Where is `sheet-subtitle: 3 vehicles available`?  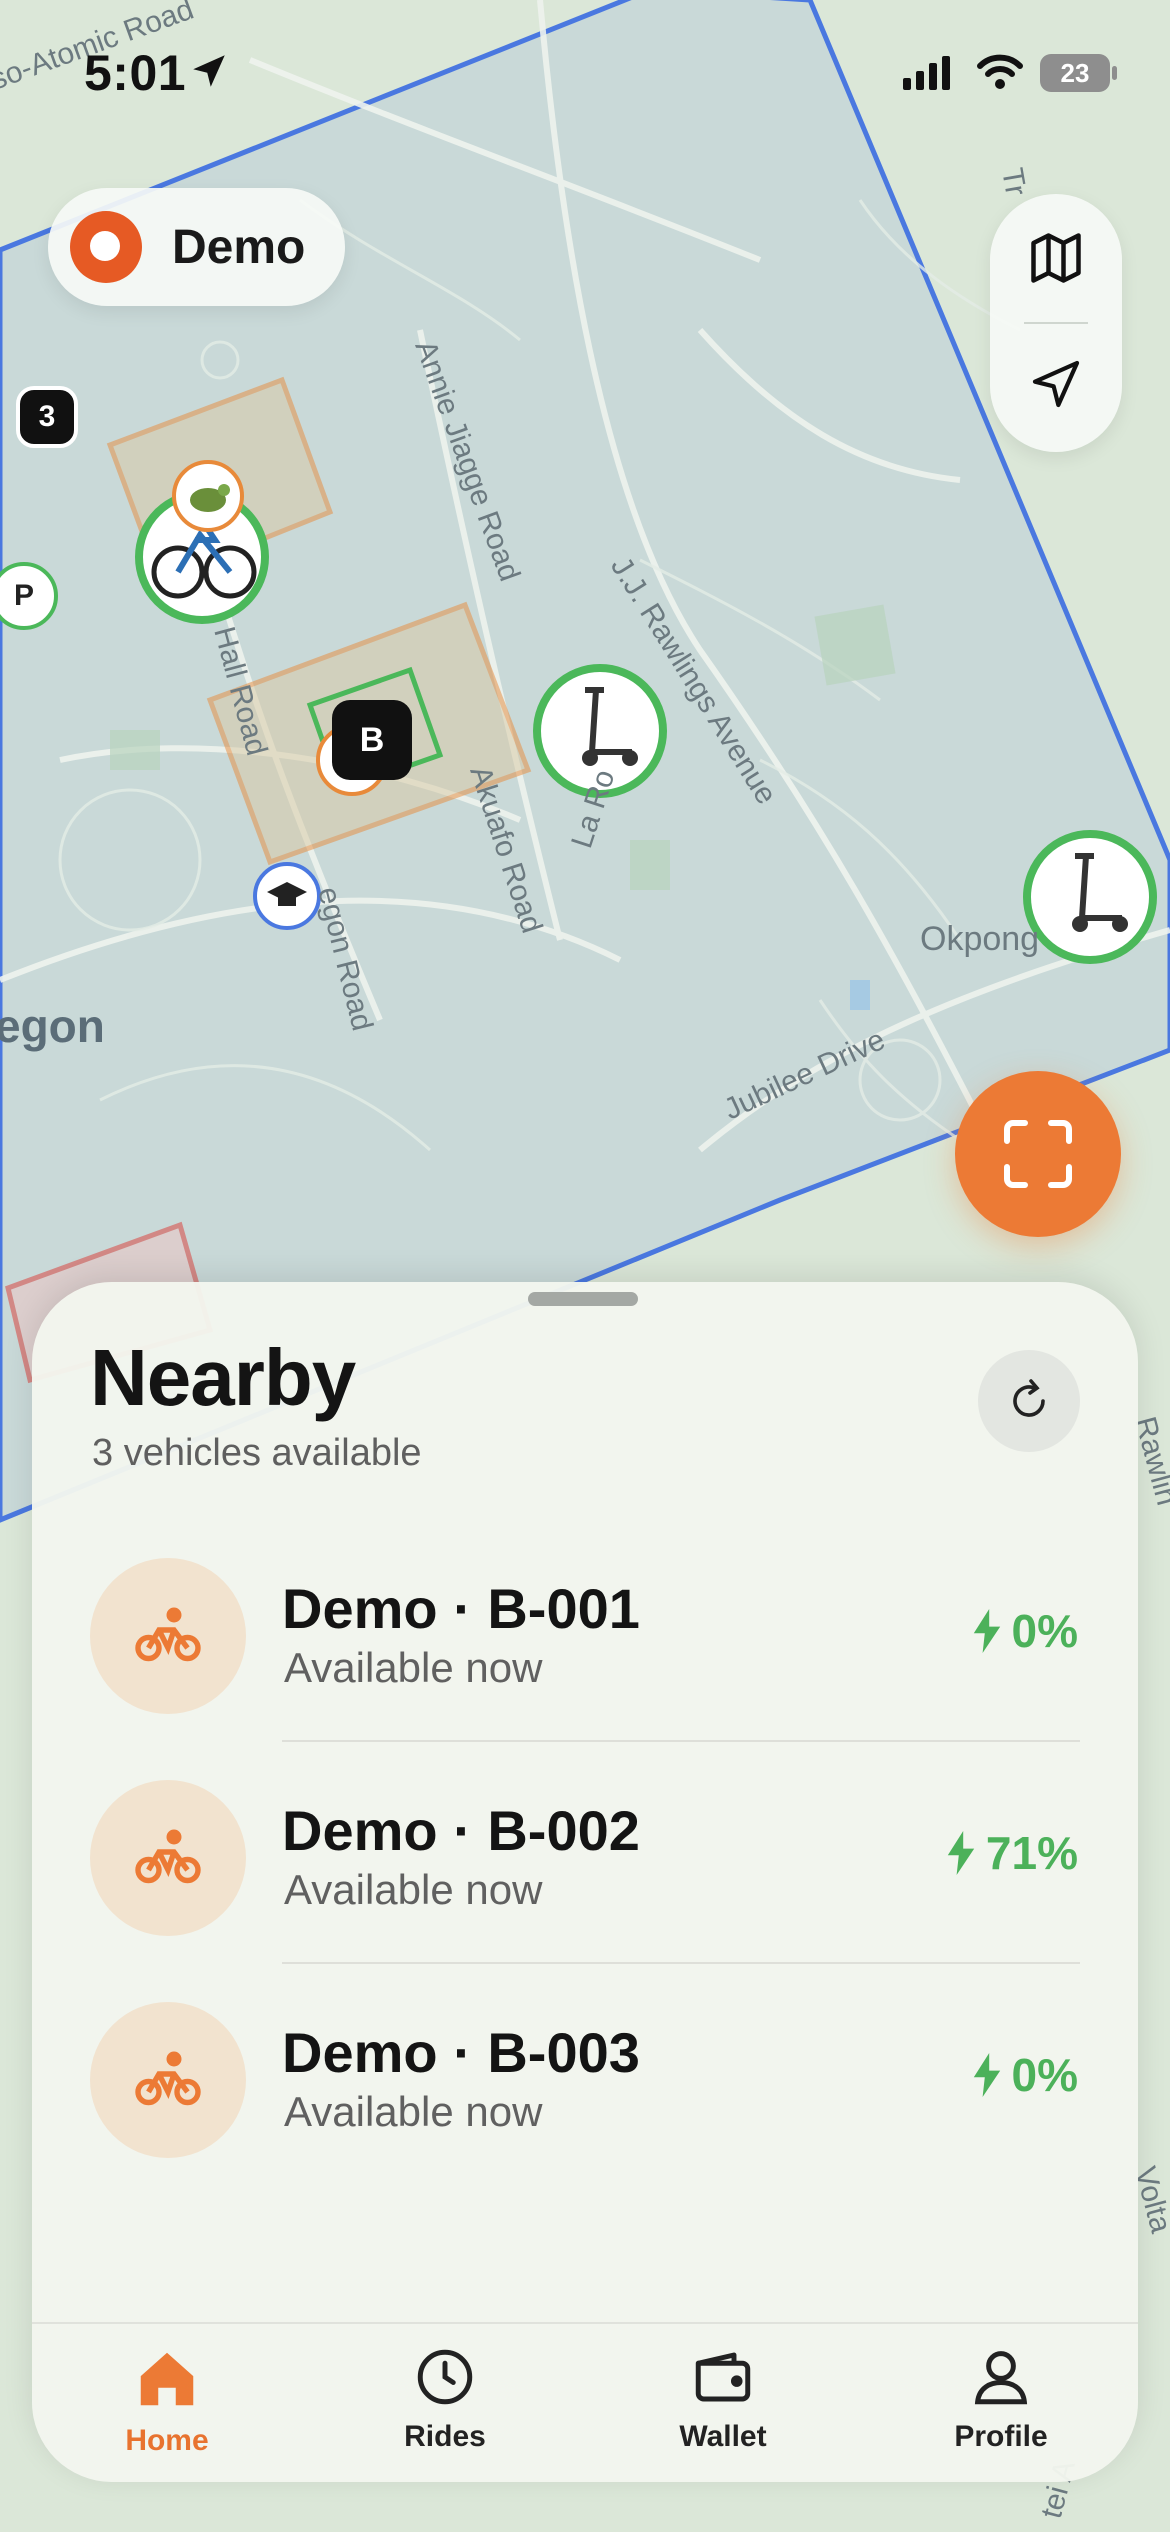 sheet-subtitle: 3 vehicles available is located at coordinates (257, 1453).